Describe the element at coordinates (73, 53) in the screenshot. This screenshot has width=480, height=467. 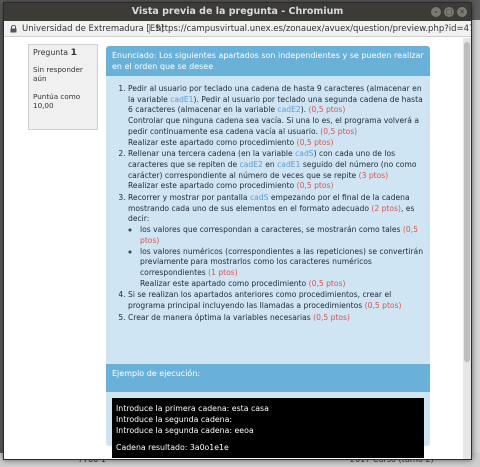
I see `question-number-value: 1` at that location.